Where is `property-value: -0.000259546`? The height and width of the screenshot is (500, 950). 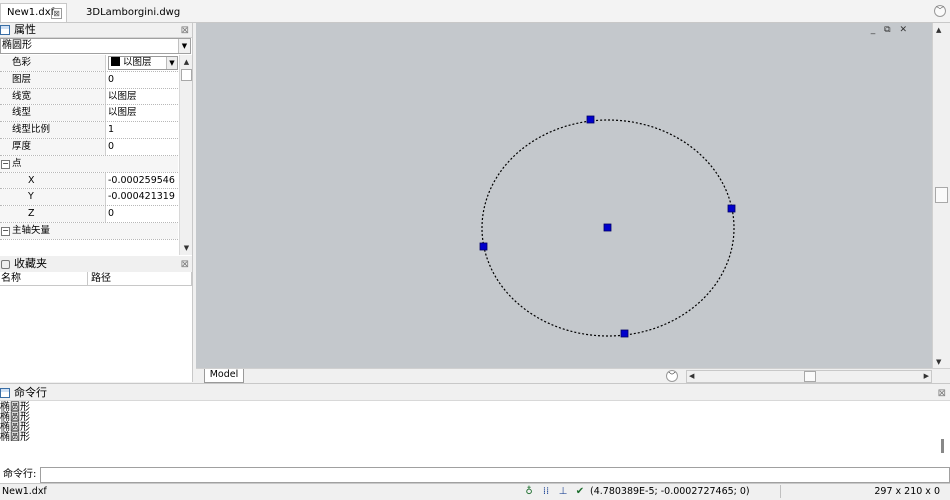 property-value: -0.000259546 is located at coordinates (142, 181).